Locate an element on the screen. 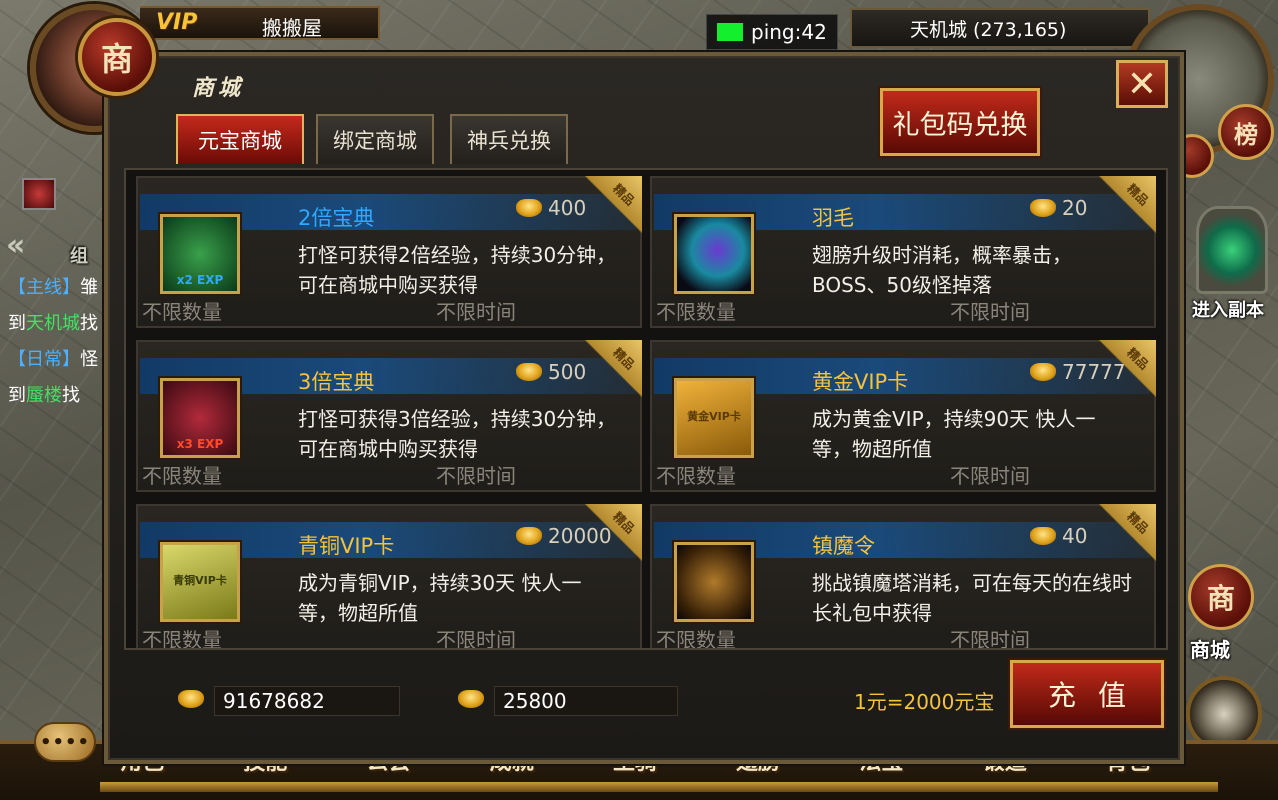 This screenshot has height=800, width=1278. item-price: 500 is located at coordinates (551, 372).